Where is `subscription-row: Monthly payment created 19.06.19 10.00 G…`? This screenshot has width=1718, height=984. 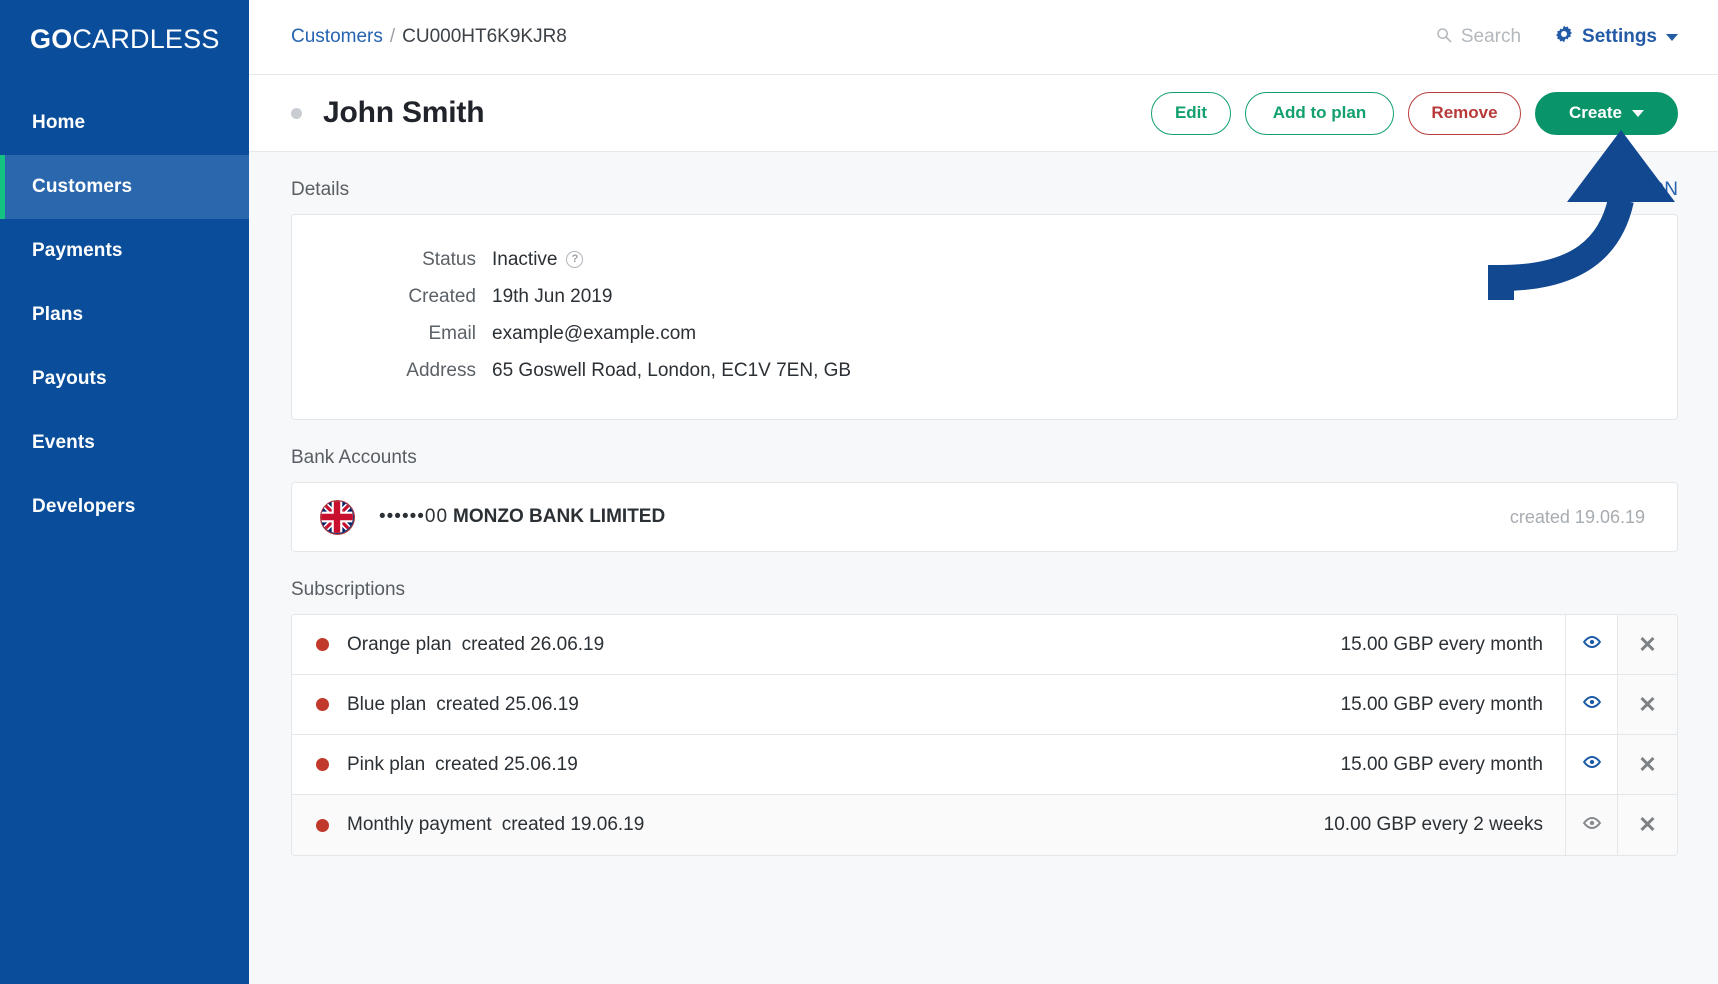 subscription-row: Monthly payment created 19.06.19 10.00 G… is located at coordinates (984, 825).